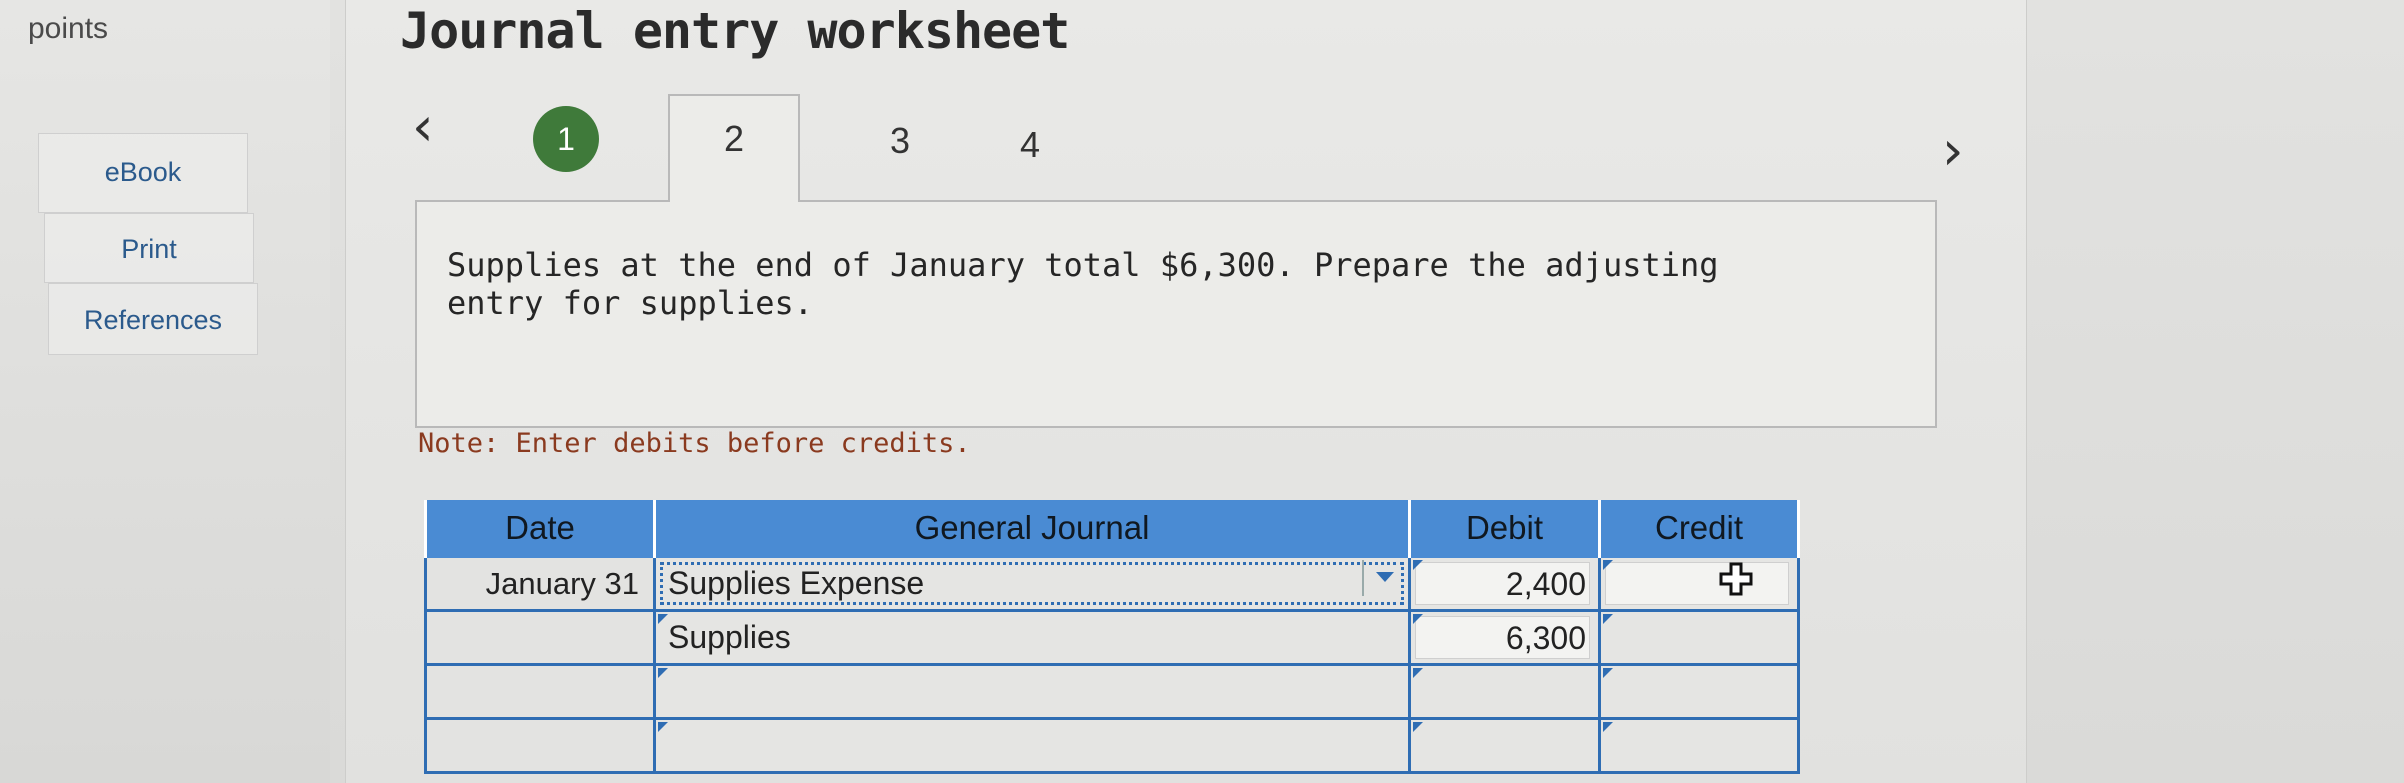  What do you see at coordinates (1545, 638) in the screenshot?
I see `debit-value: 6,300` at bounding box center [1545, 638].